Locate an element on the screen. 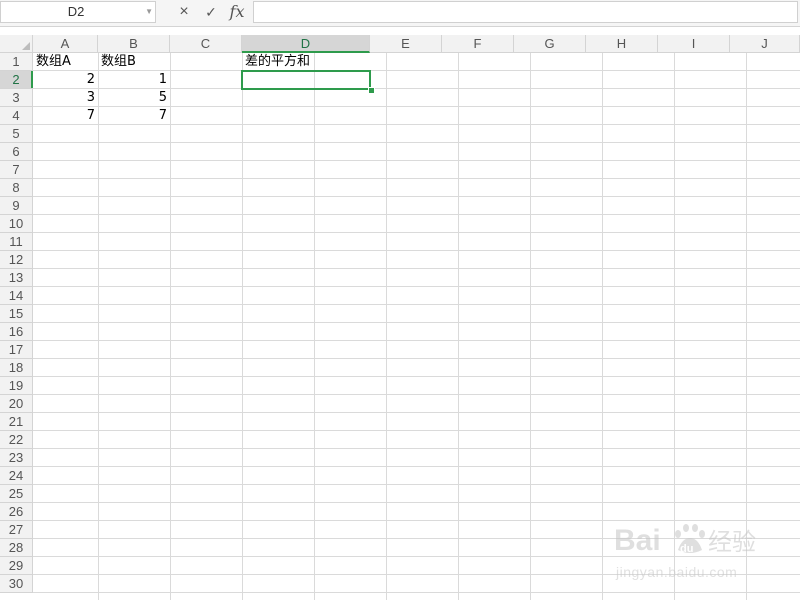 The image size is (800, 600). row-header-22: 22 is located at coordinates (16, 440).